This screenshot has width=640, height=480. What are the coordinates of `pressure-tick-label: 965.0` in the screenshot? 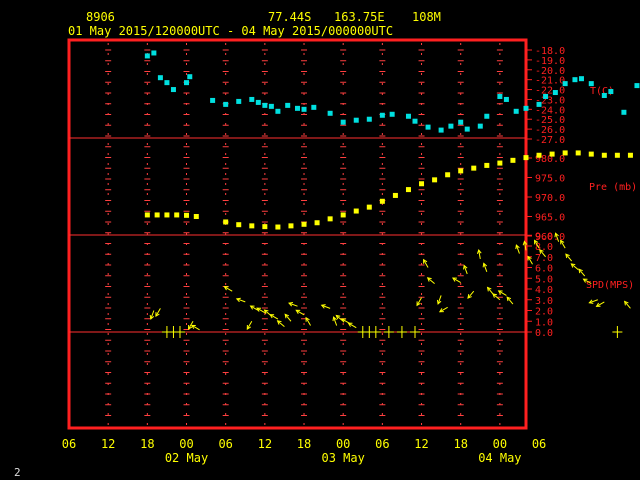 It's located at (550, 218).